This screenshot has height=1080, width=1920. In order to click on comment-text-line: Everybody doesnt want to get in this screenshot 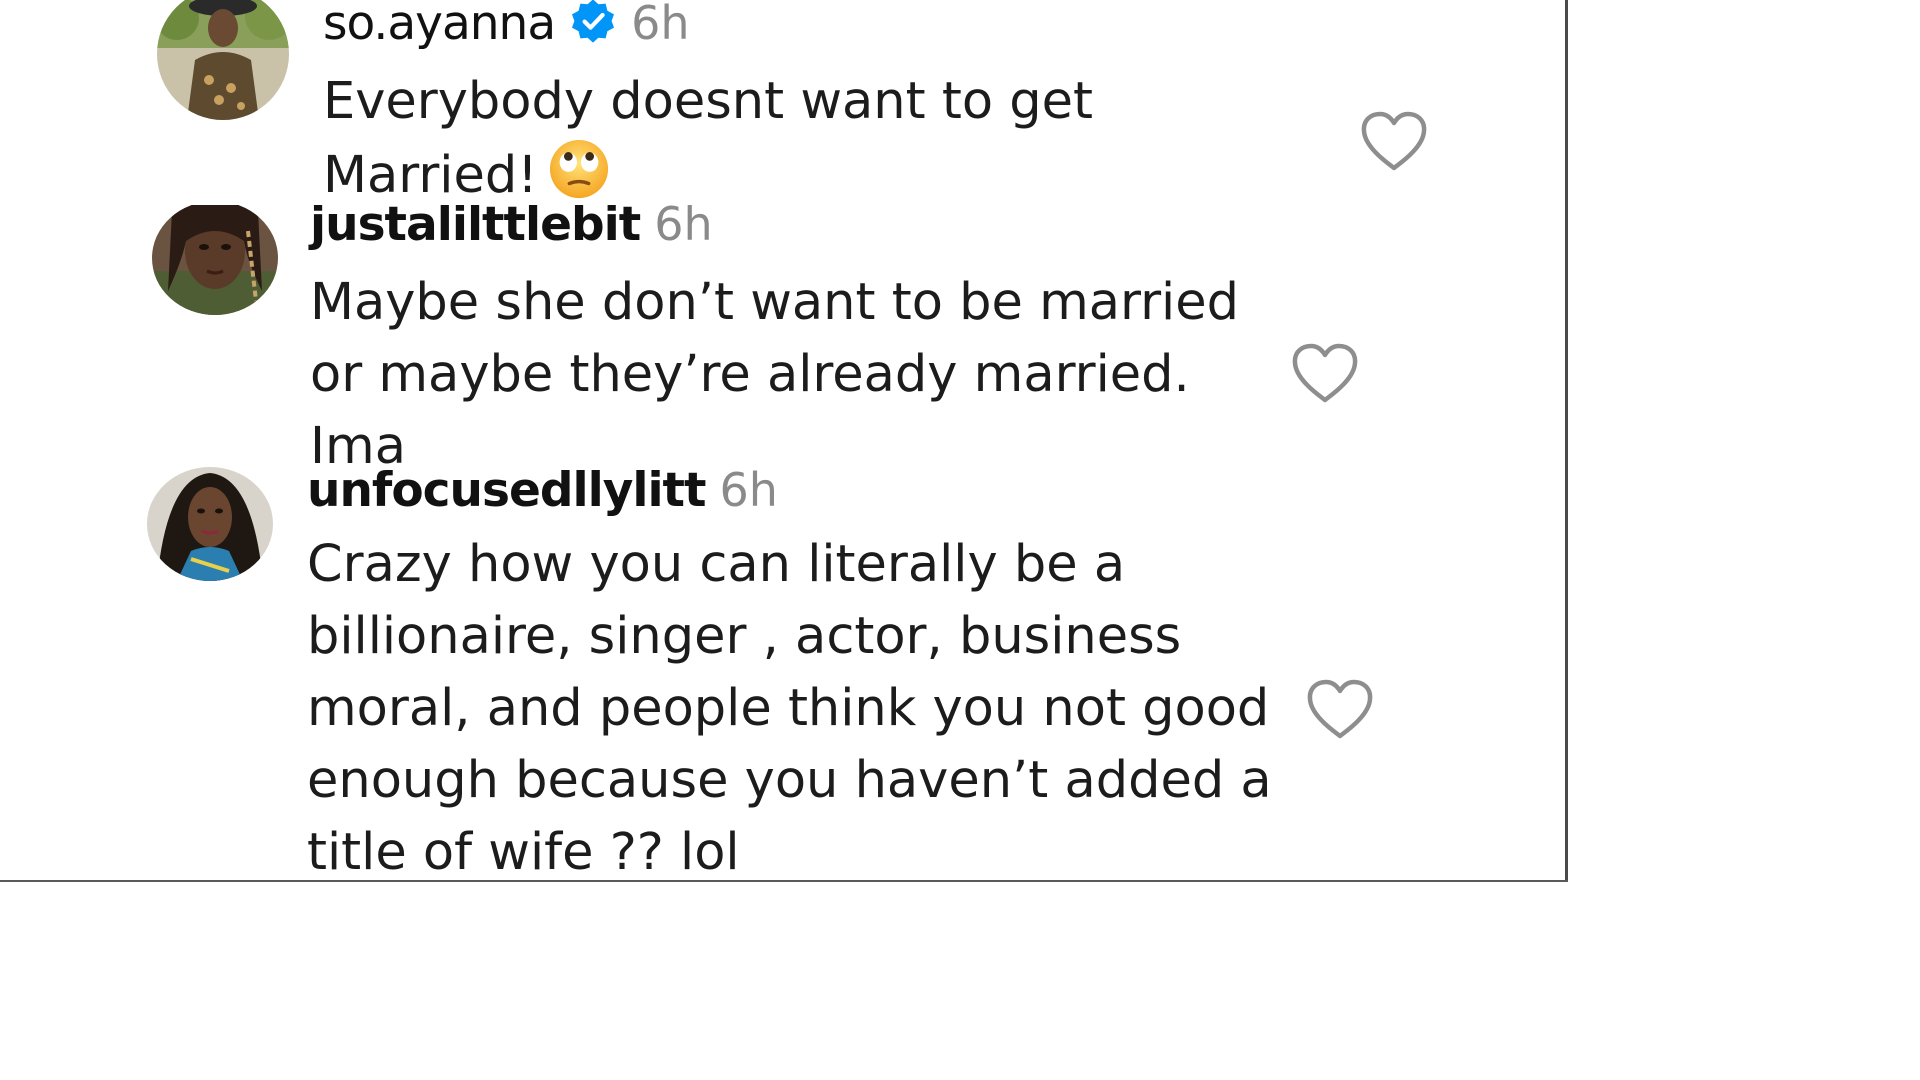, I will do `click(708, 101)`.